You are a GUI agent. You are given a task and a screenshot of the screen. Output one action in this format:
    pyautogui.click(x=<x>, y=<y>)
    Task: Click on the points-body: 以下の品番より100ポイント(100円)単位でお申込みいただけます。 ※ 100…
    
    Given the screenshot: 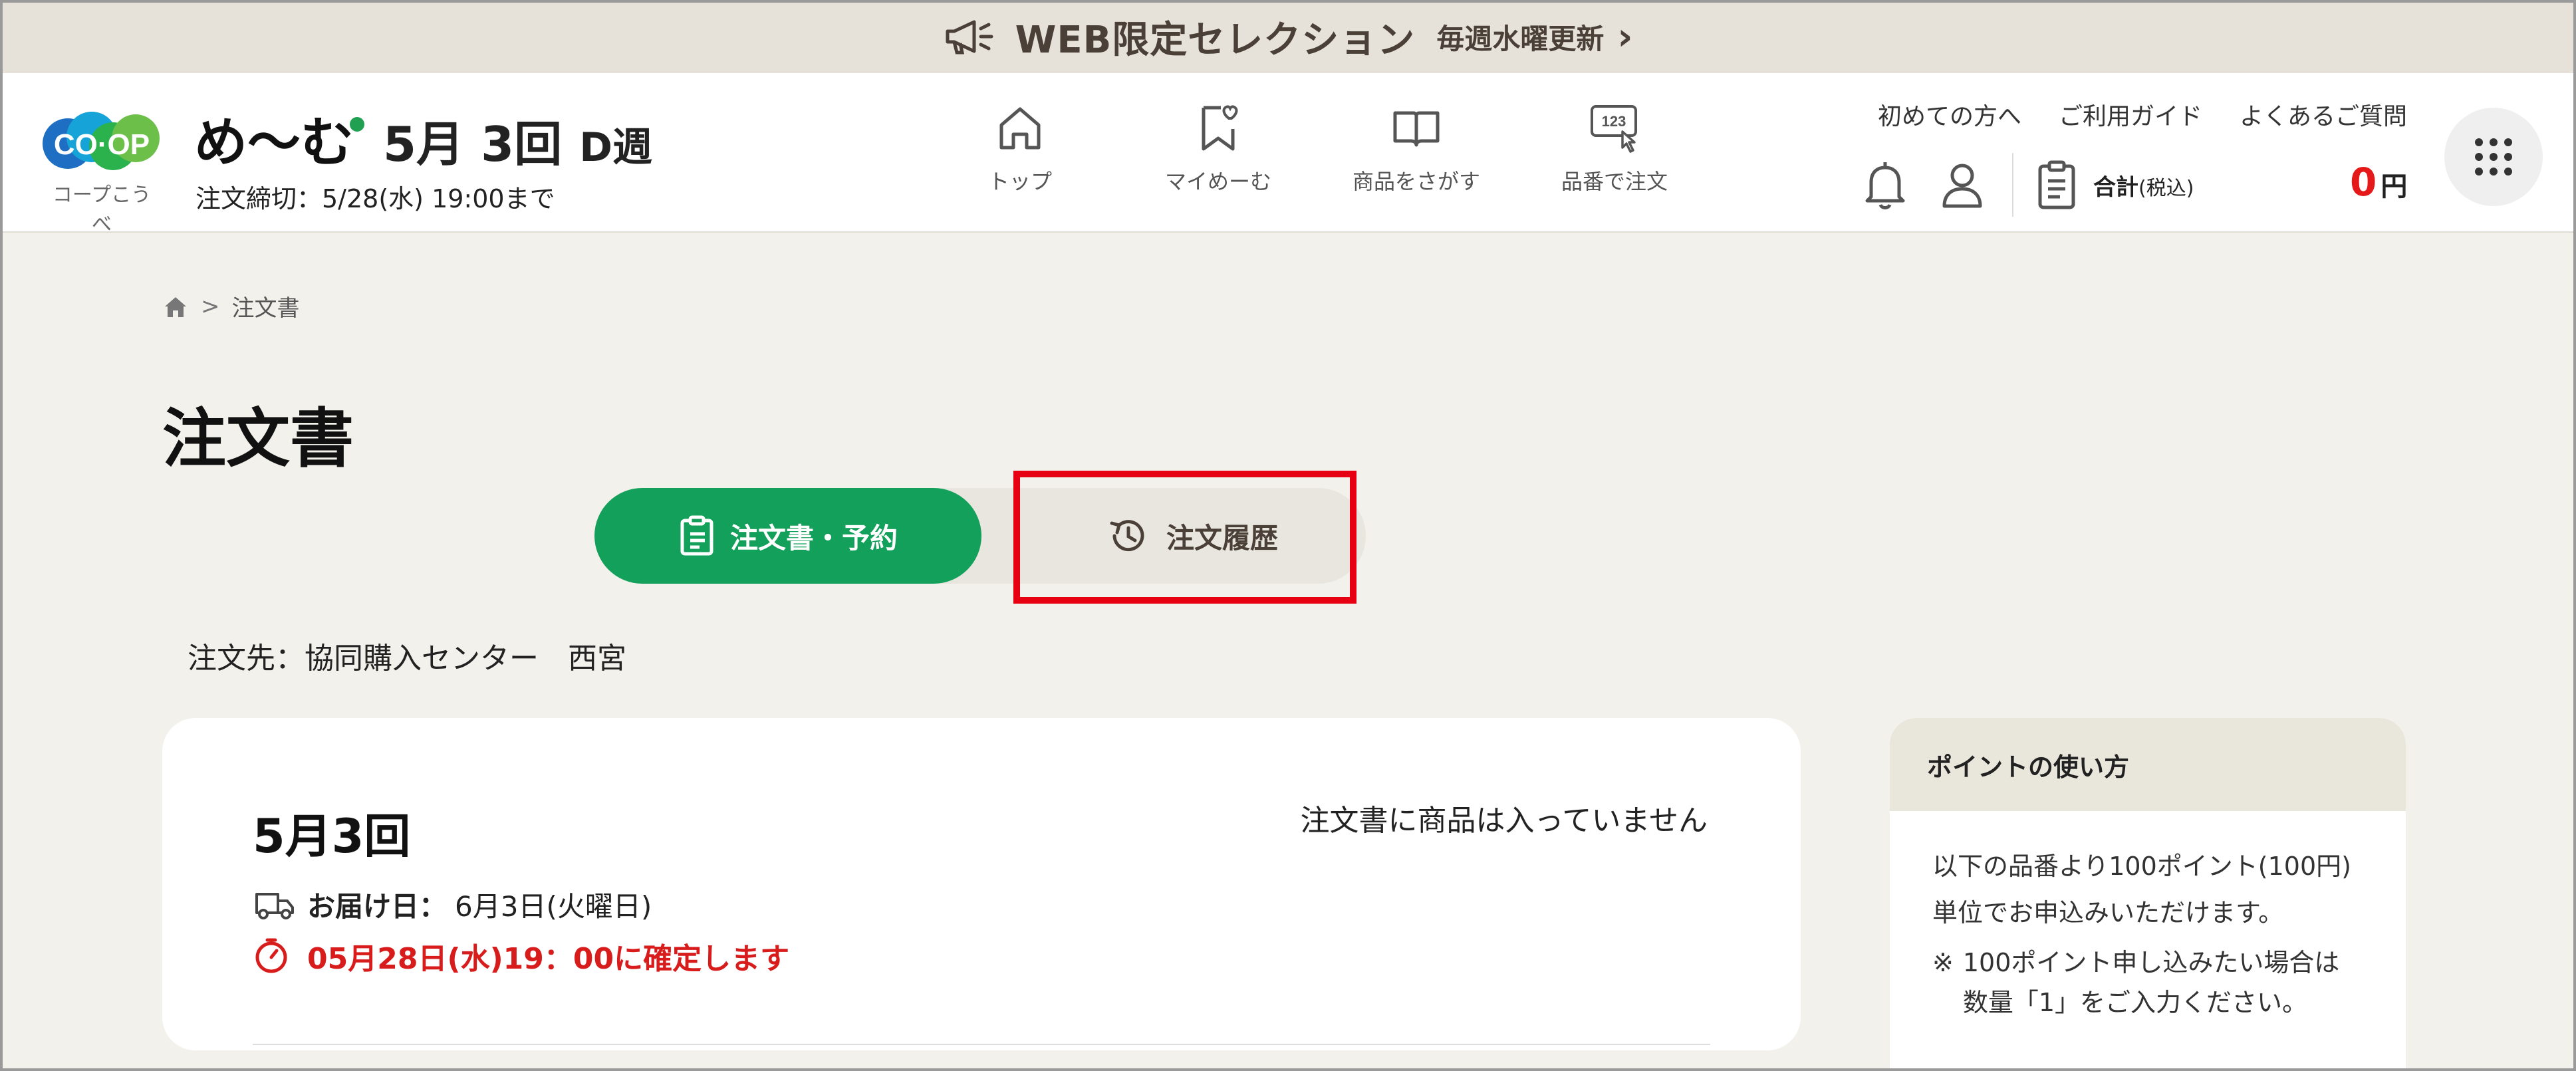 What is the action you would take?
    pyautogui.click(x=2148, y=917)
    